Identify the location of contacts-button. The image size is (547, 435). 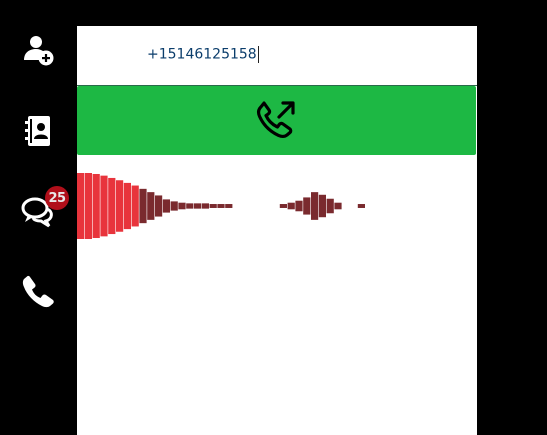
(38, 131).